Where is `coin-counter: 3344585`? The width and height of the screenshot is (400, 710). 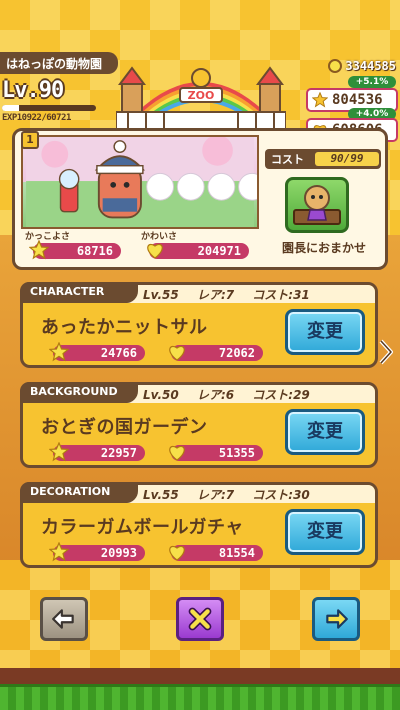 coin-counter: 3344585 is located at coordinates (346, 66).